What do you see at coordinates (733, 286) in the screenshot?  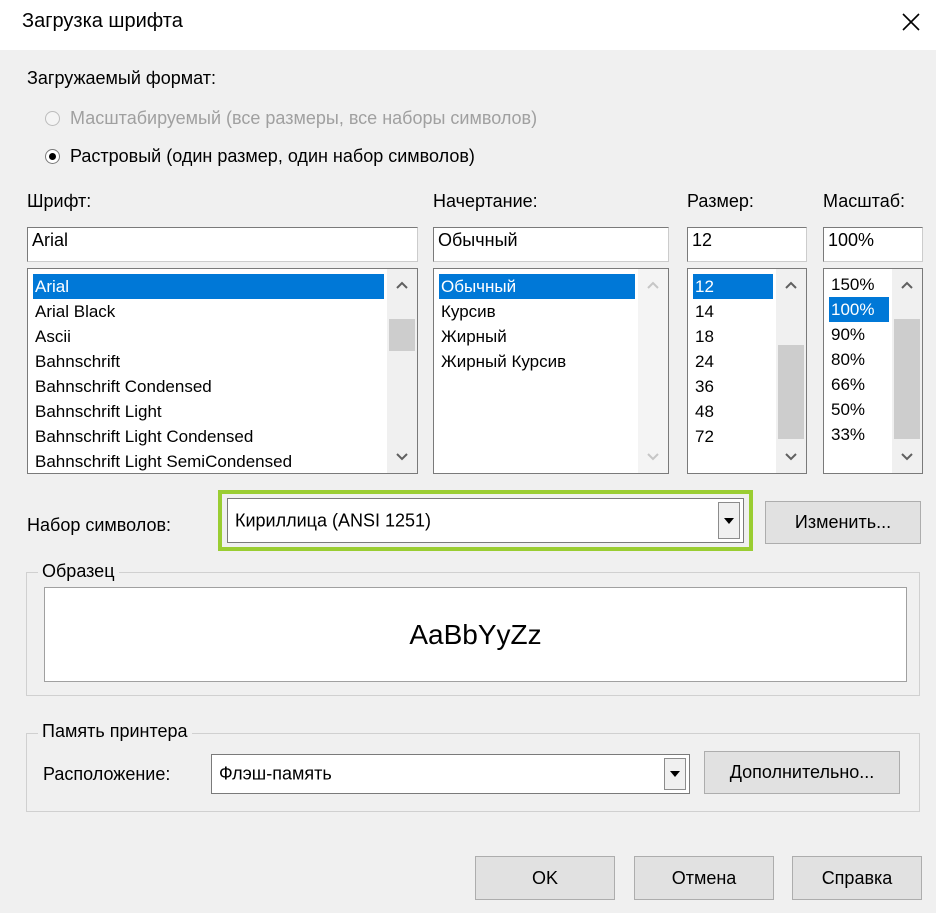 I see `list-item: 12` at bounding box center [733, 286].